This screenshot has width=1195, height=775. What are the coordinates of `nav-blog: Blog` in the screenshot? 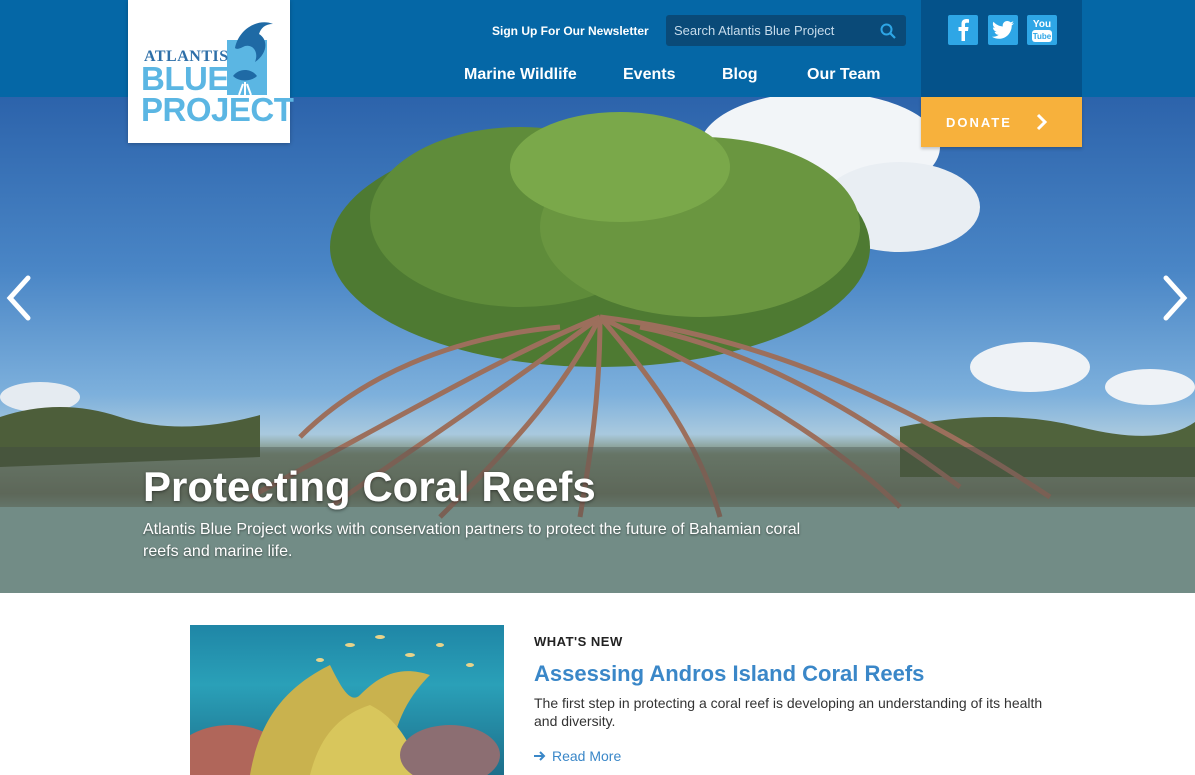 It's located at (740, 75).